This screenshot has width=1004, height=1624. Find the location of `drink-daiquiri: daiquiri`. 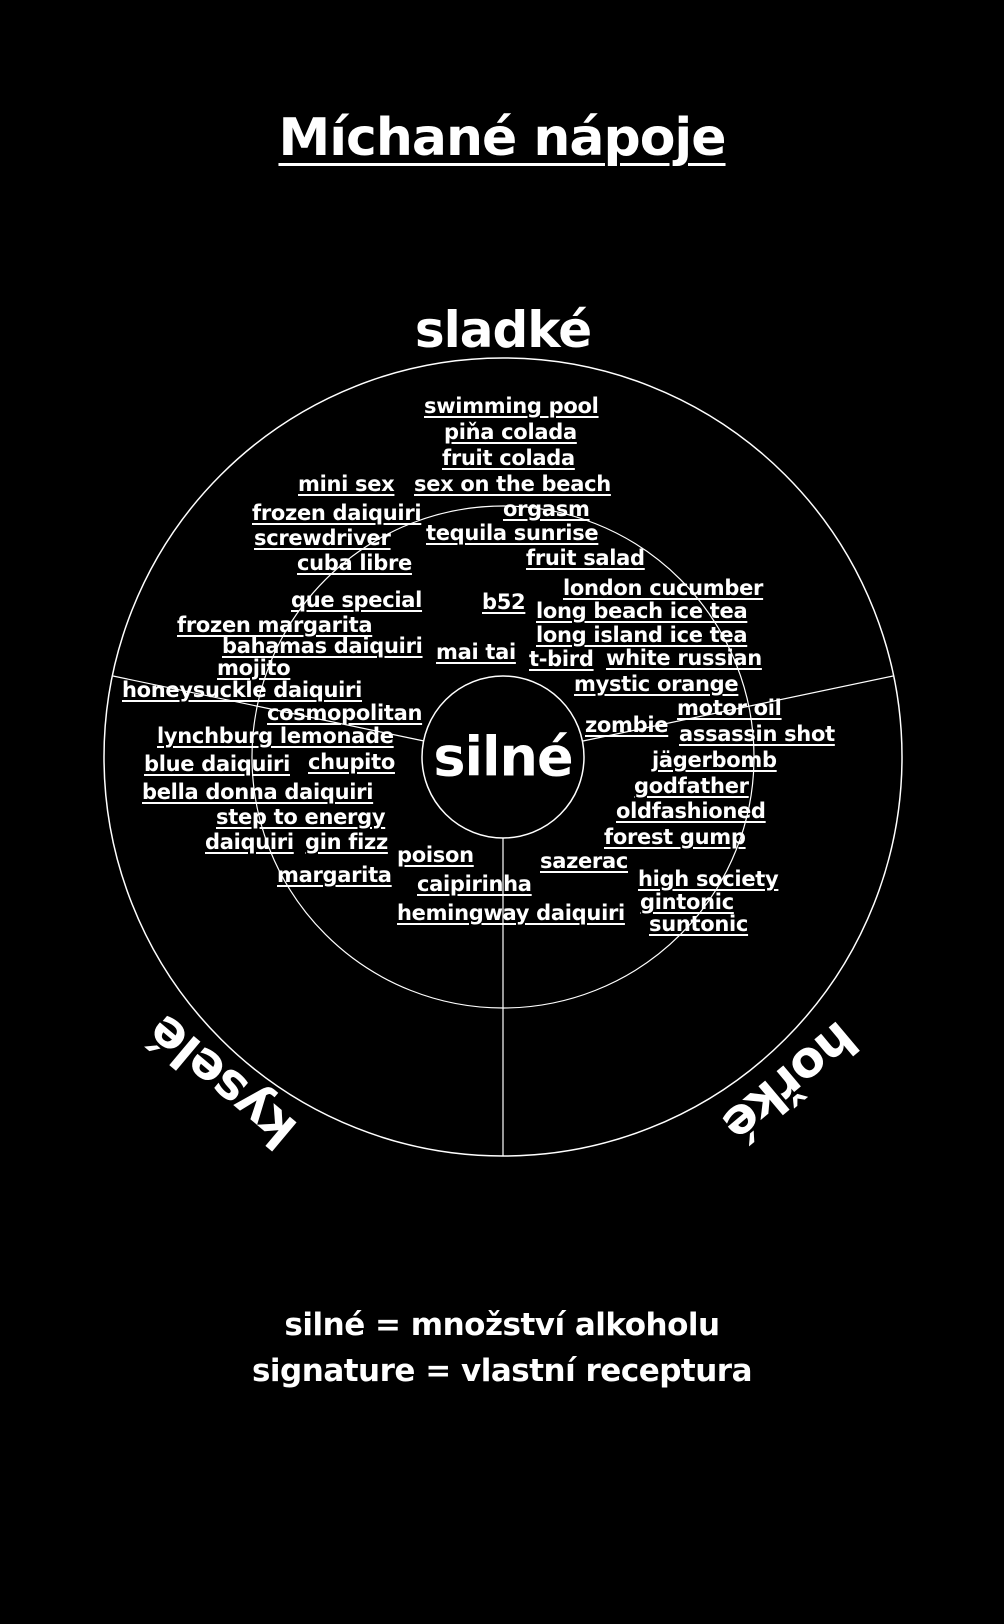

drink-daiquiri: daiquiri is located at coordinates (249, 842).